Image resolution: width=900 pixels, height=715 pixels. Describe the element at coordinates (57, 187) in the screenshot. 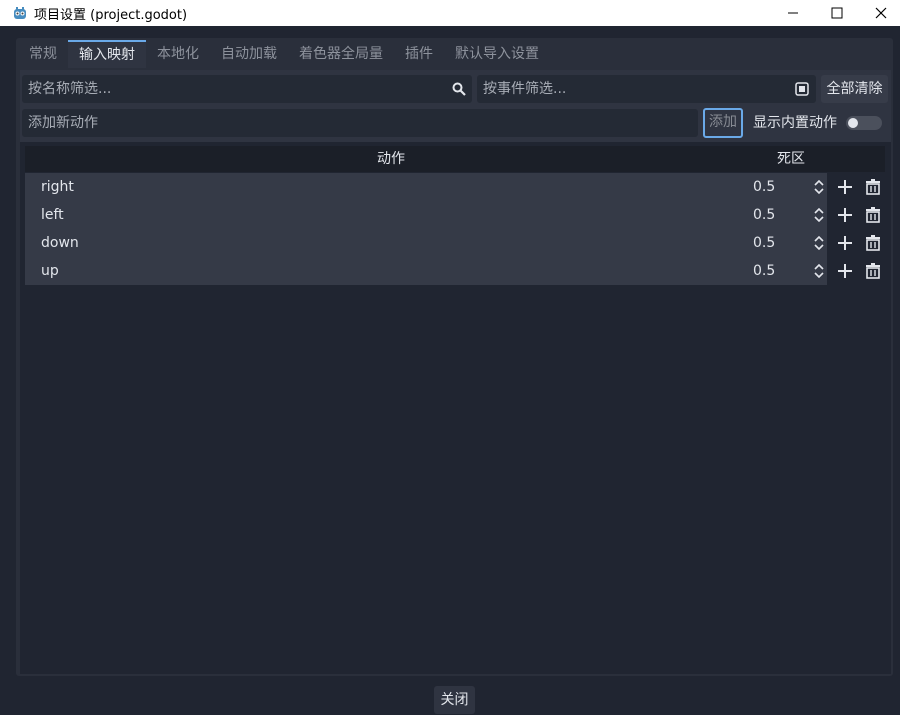

I see `action-name: right` at that location.